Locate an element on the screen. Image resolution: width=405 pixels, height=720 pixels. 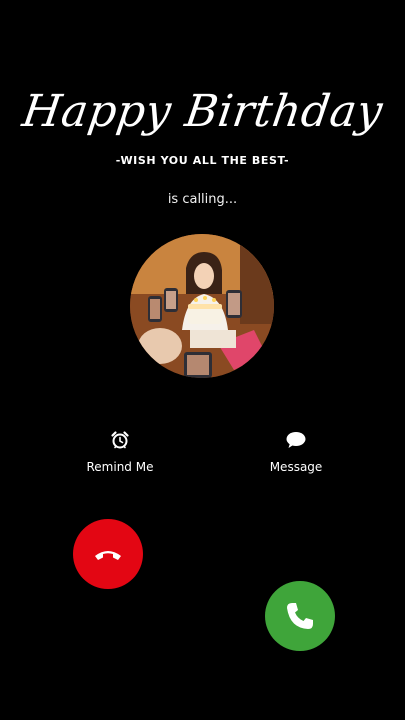
caller-avatar is located at coordinates (202, 306).